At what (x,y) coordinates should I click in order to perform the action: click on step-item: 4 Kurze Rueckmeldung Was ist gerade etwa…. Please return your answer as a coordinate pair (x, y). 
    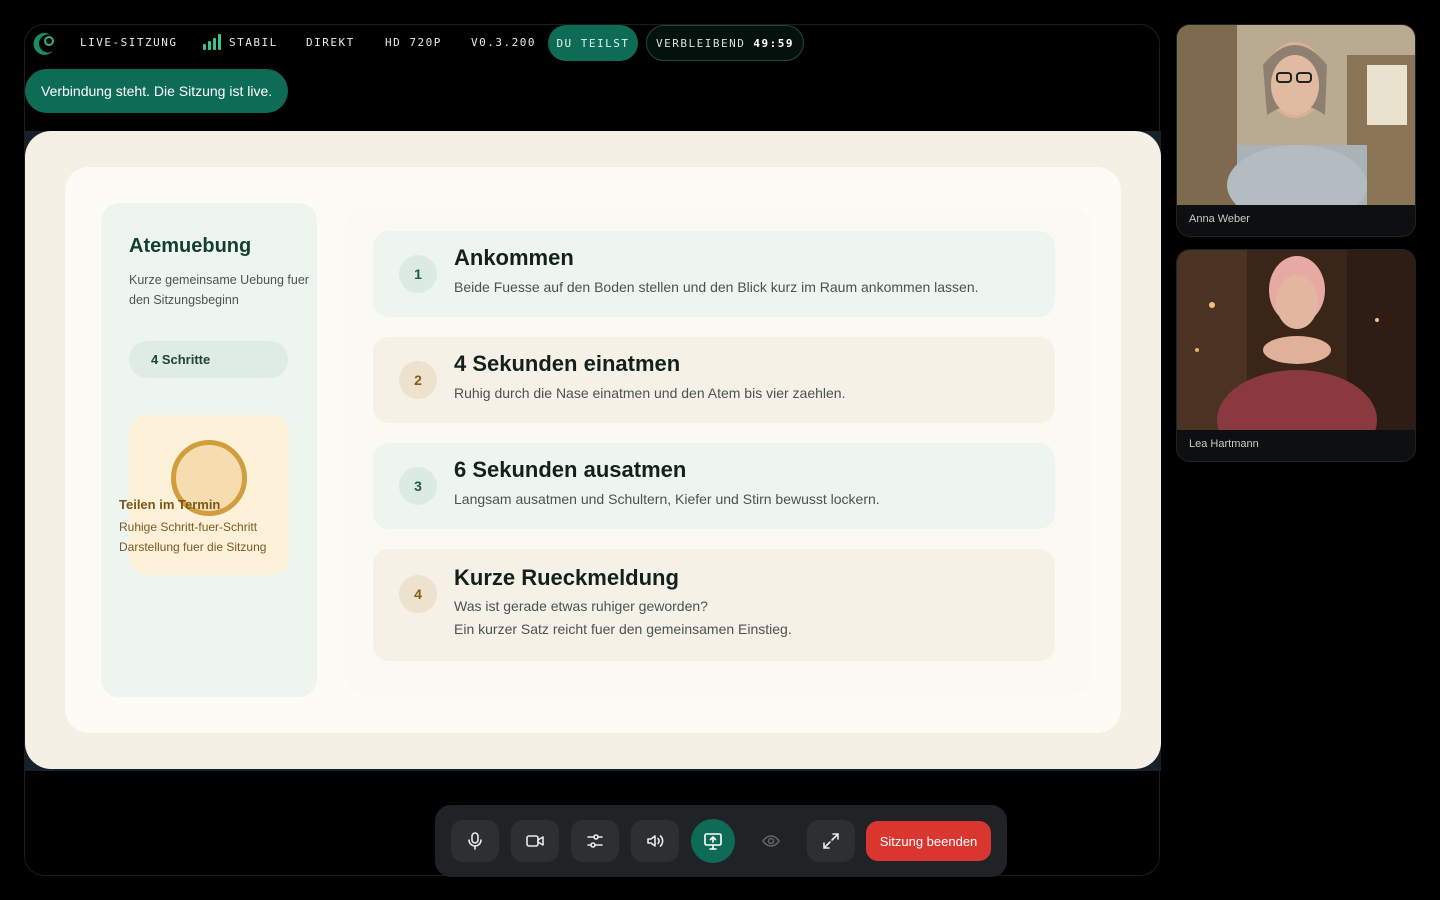
    Looking at the image, I should click on (714, 605).